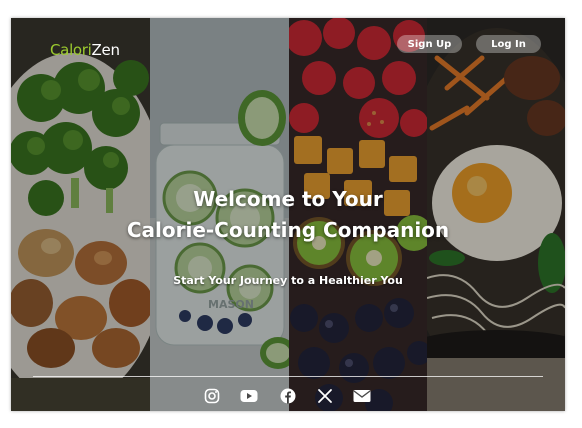  I want to click on login-button: Log In, so click(508, 44).